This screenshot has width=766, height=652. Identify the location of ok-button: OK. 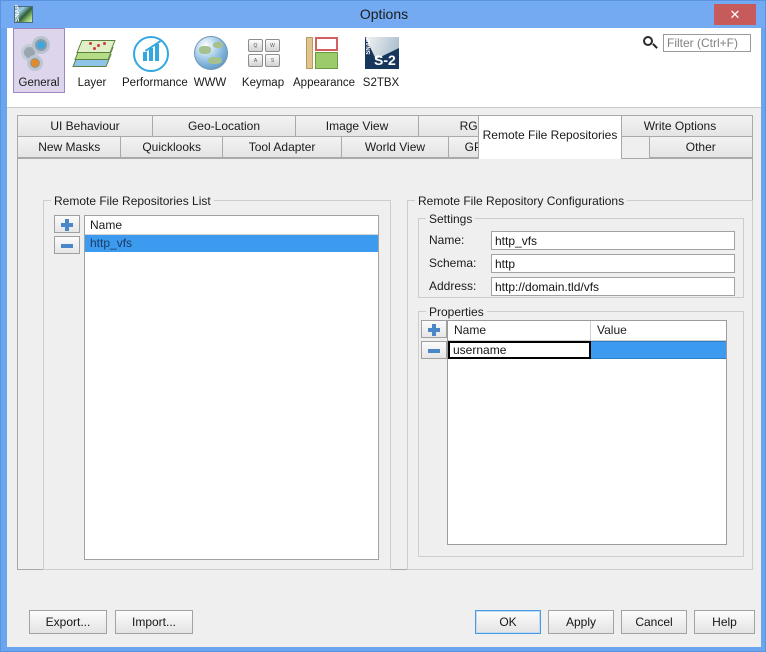
(508, 622).